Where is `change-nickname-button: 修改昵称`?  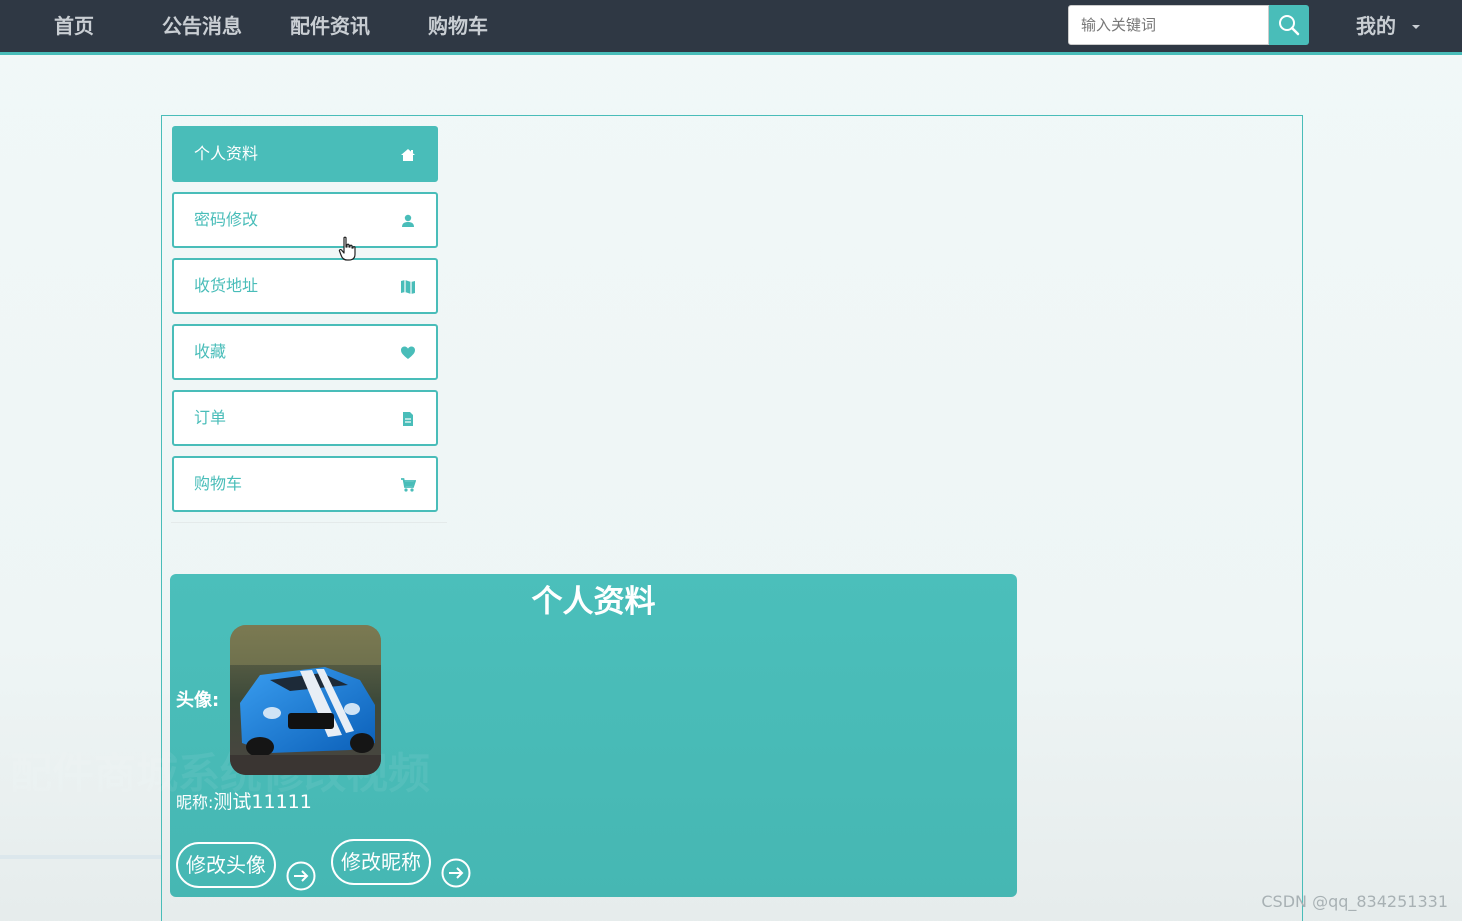
change-nickname-button: 修改昵称 is located at coordinates (381, 862).